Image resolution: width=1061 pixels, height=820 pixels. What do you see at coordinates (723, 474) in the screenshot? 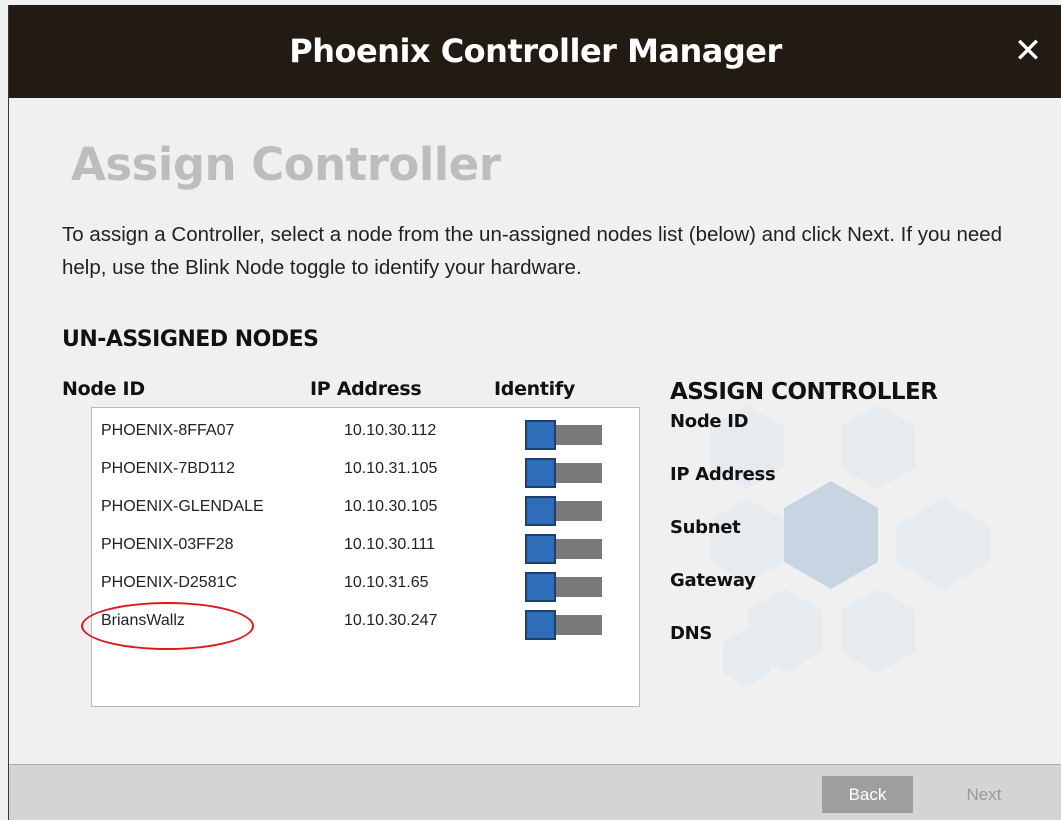
I see `assign-label-ip-address: IP Address` at bounding box center [723, 474].